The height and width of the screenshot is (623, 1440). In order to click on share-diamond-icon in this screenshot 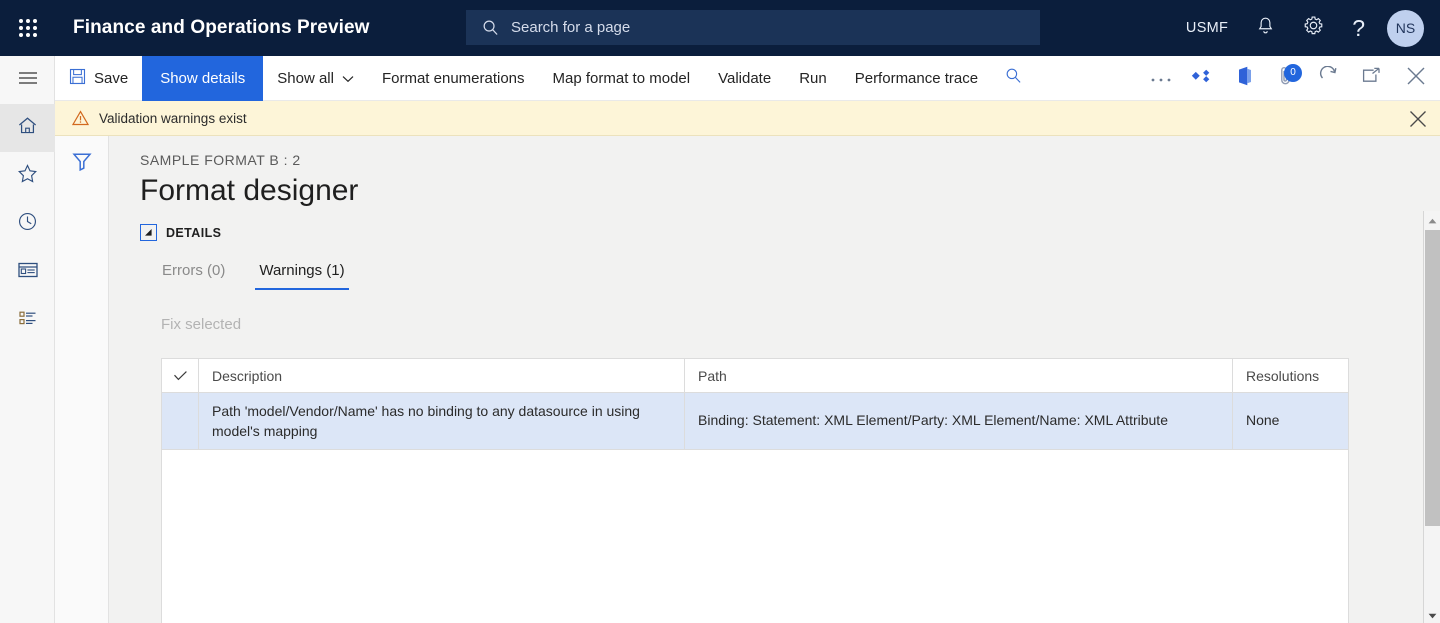, I will do `click(1203, 78)`.